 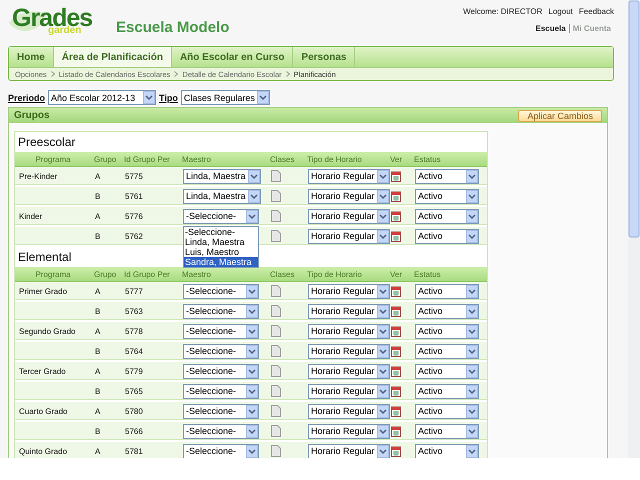 What do you see at coordinates (43, 291) in the screenshot?
I see `program-name: Primer Grado` at bounding box center [43, 291].